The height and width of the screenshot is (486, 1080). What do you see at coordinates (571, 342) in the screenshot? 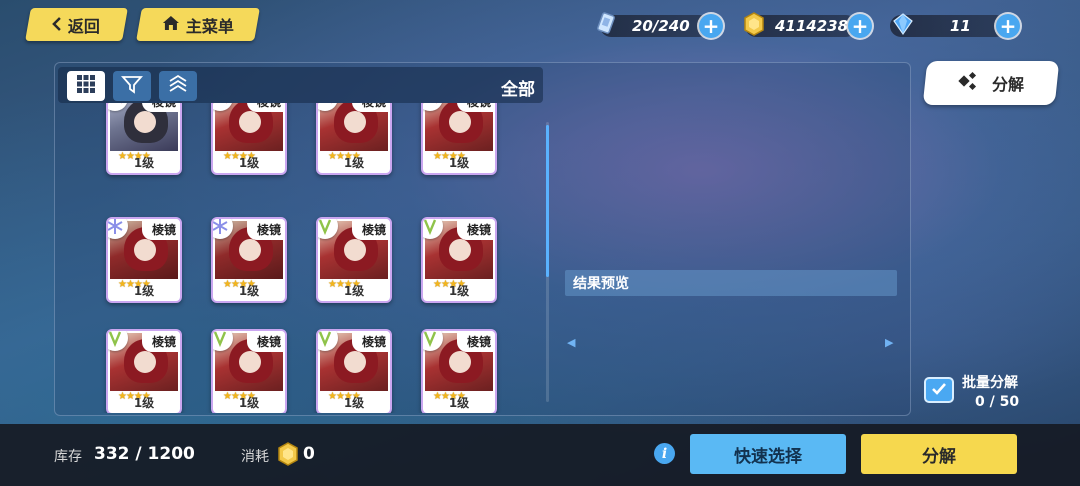
I see `arrow-left-icon: ◀` at bounding box center [571, 342].